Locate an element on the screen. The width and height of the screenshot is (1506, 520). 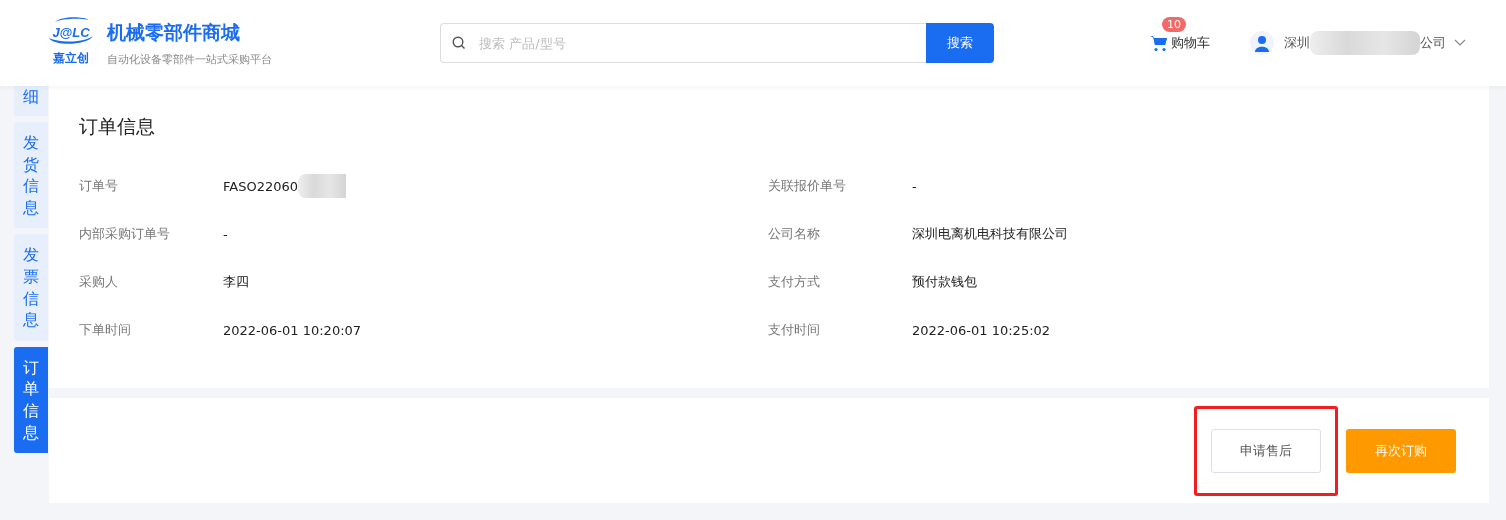
field-label: 采购人 is located at coordinates (99, 282).